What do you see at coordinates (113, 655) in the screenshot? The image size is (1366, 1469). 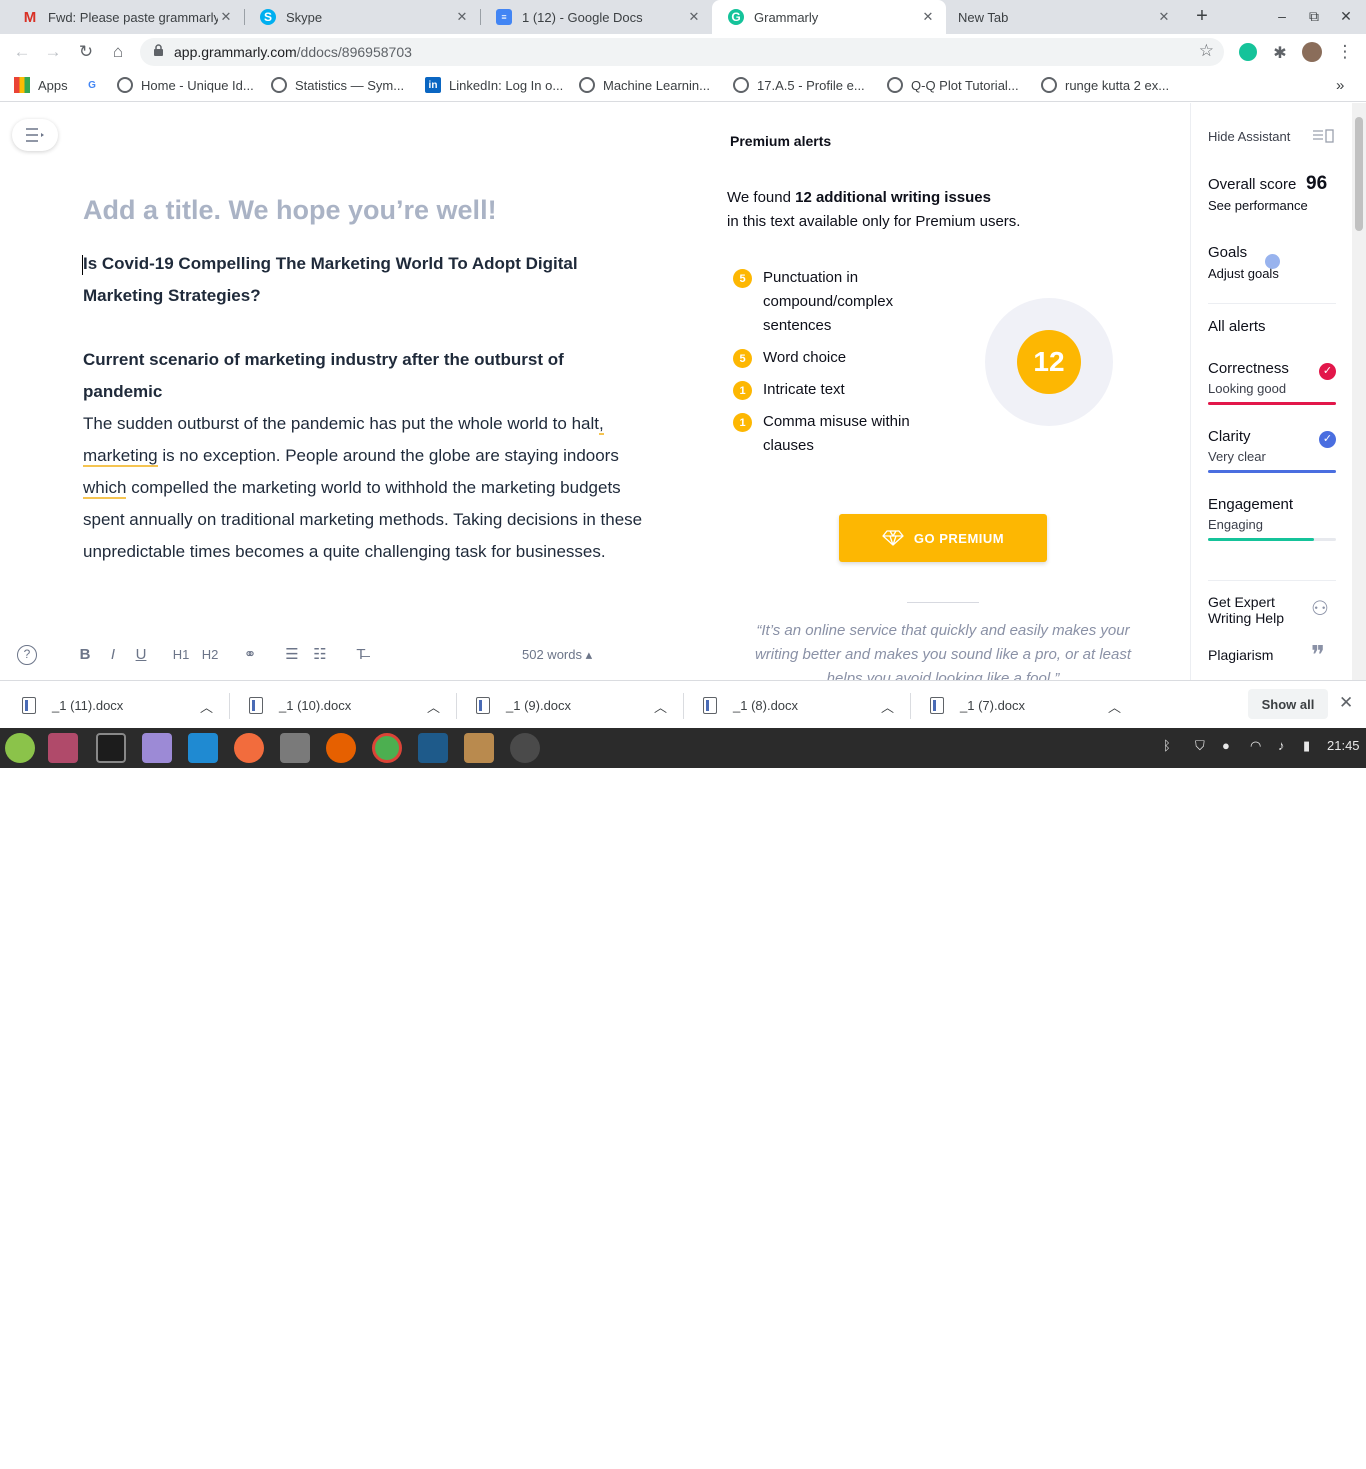 I see `italic-button: I` at bounding box center [113, 655].